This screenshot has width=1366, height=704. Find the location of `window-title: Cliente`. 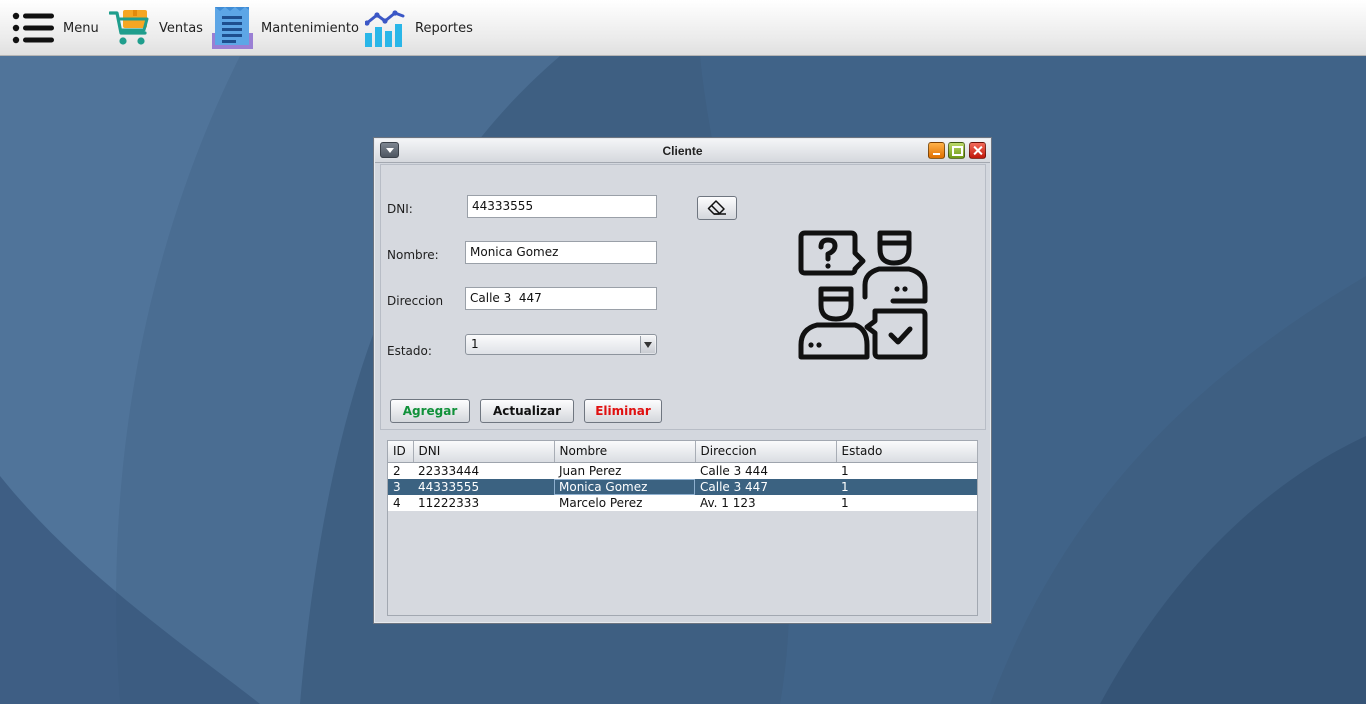

window-title: Cliente is located at coordinates (682, 151).